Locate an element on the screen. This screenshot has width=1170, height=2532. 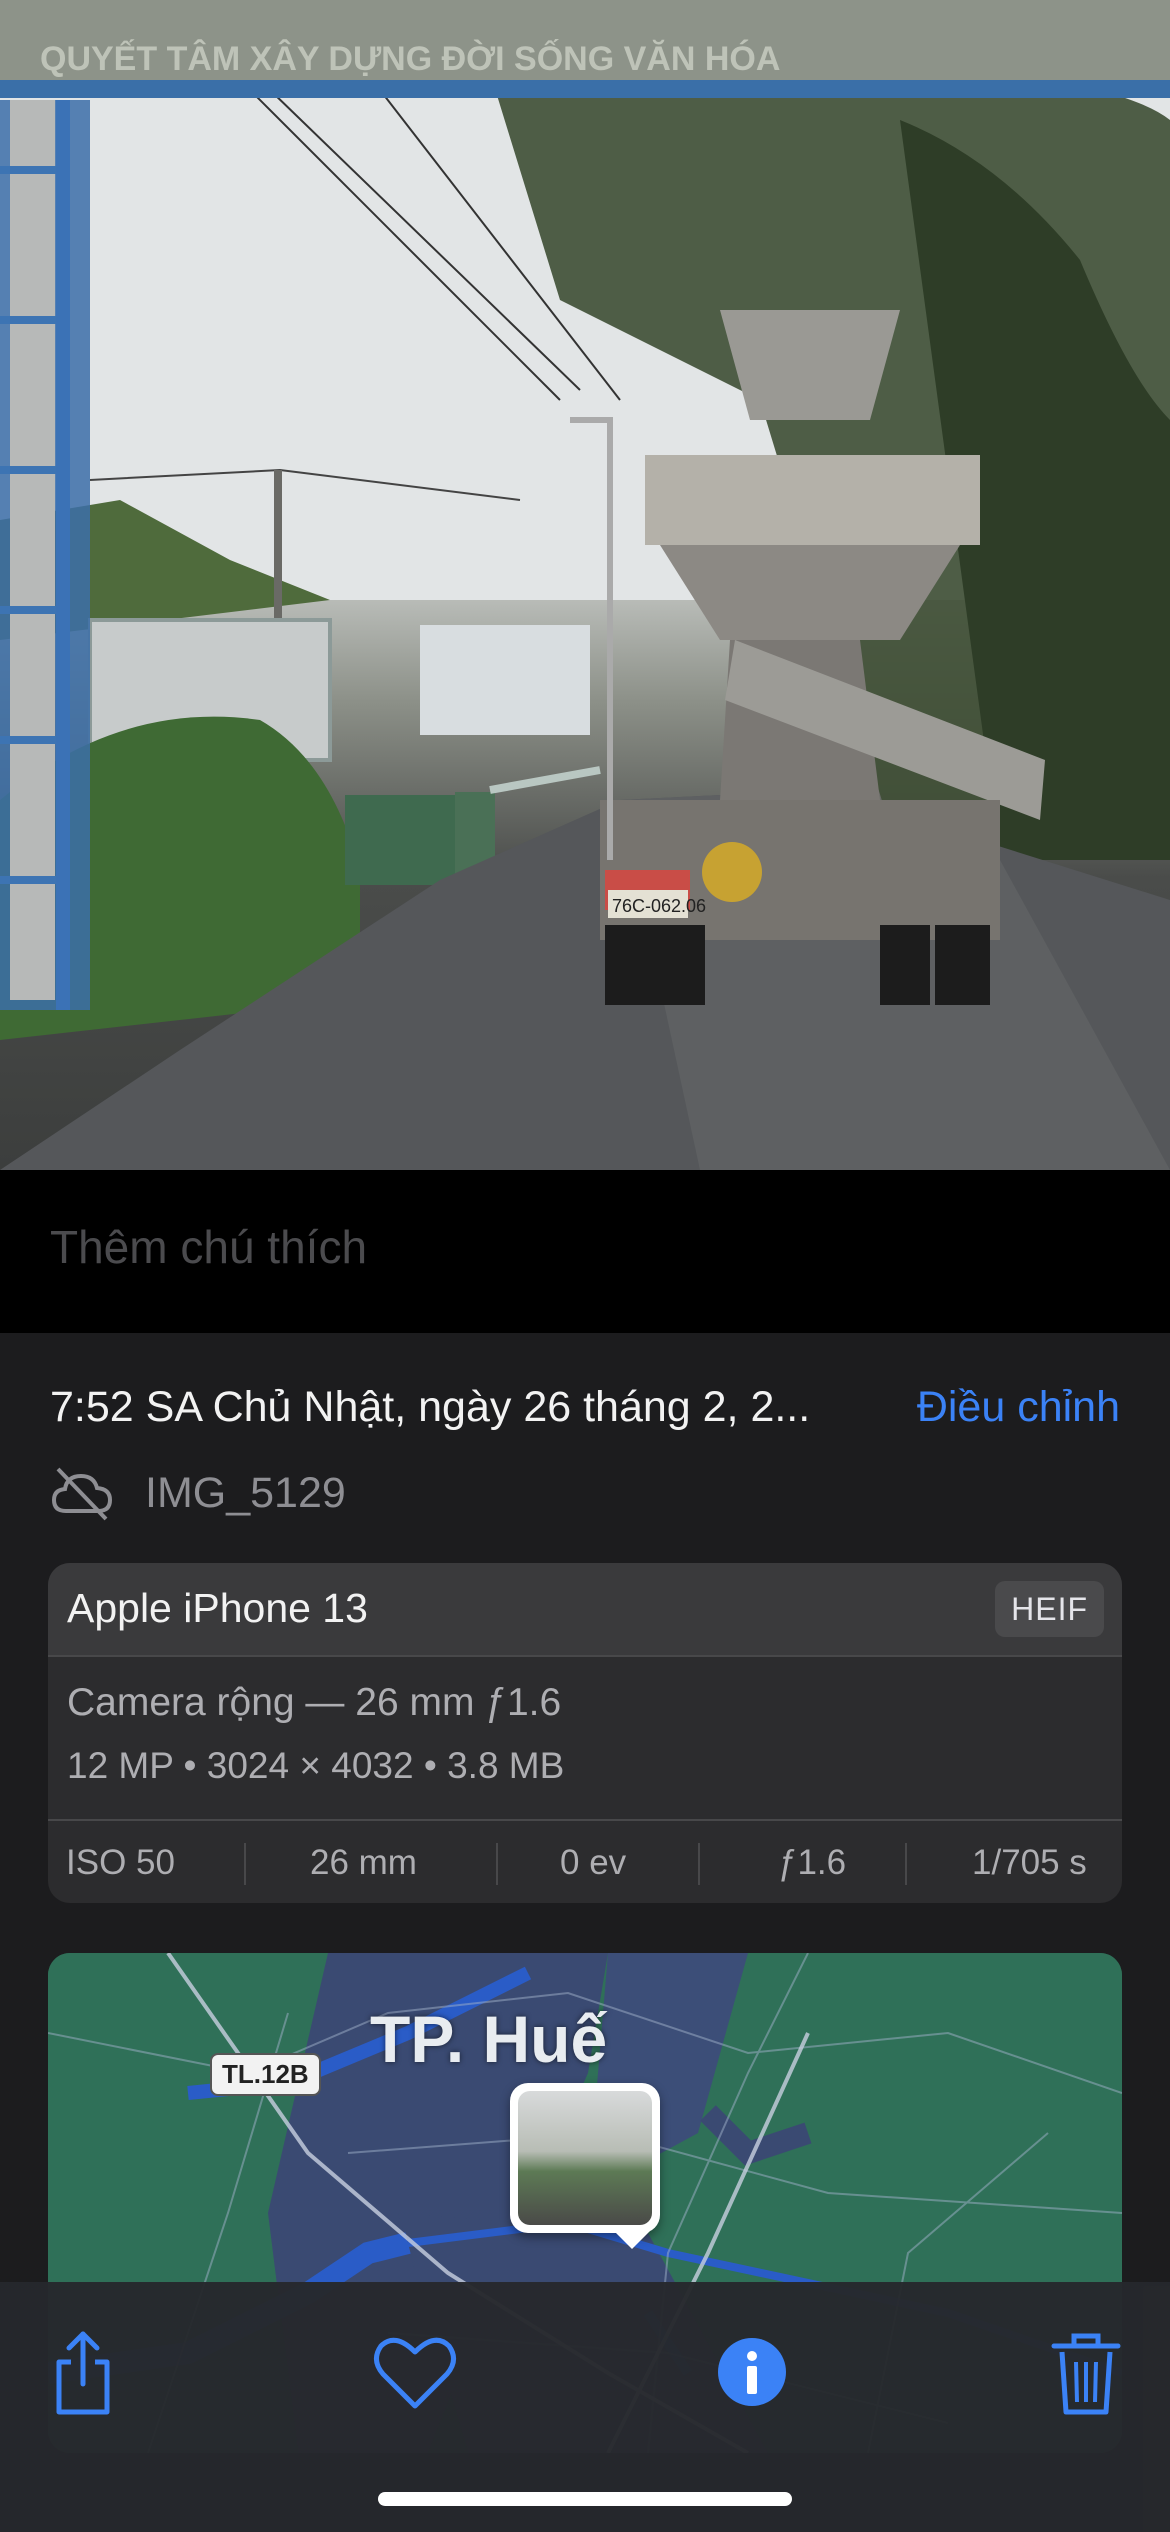
format-badge: HEIF is located at coordinates (1049, 1609).